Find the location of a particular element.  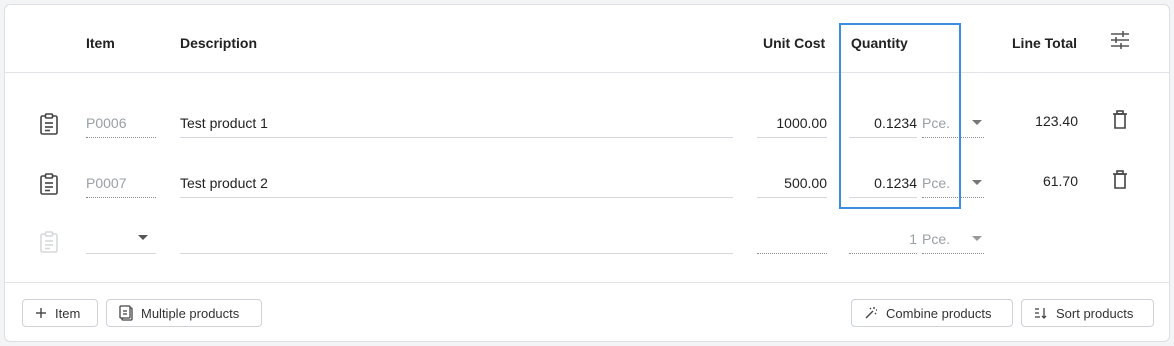

quantity-underline is located at coordinates (883, 253).